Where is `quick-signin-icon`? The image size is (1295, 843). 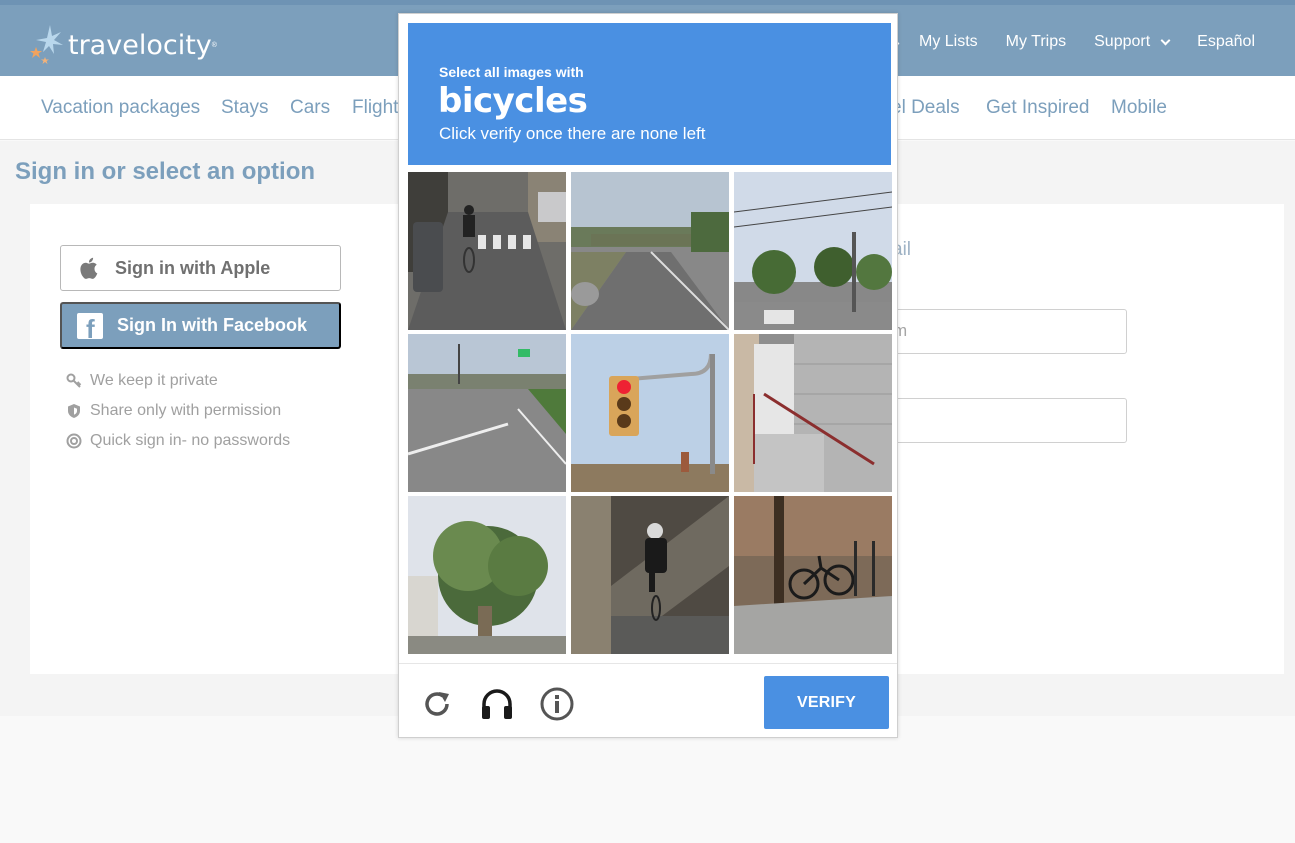
quick-signin-icon is located at coordinates (74, 441).